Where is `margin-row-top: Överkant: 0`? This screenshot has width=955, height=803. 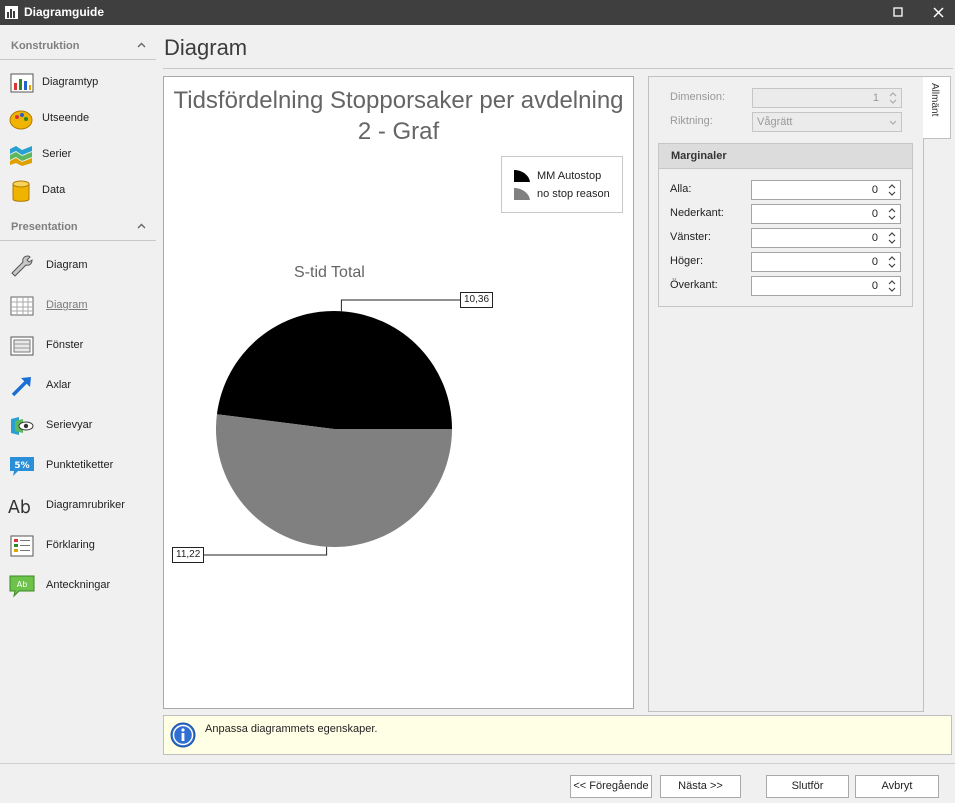 margin-row-top: Överkant: 0 is located at coordinates (790, 286).